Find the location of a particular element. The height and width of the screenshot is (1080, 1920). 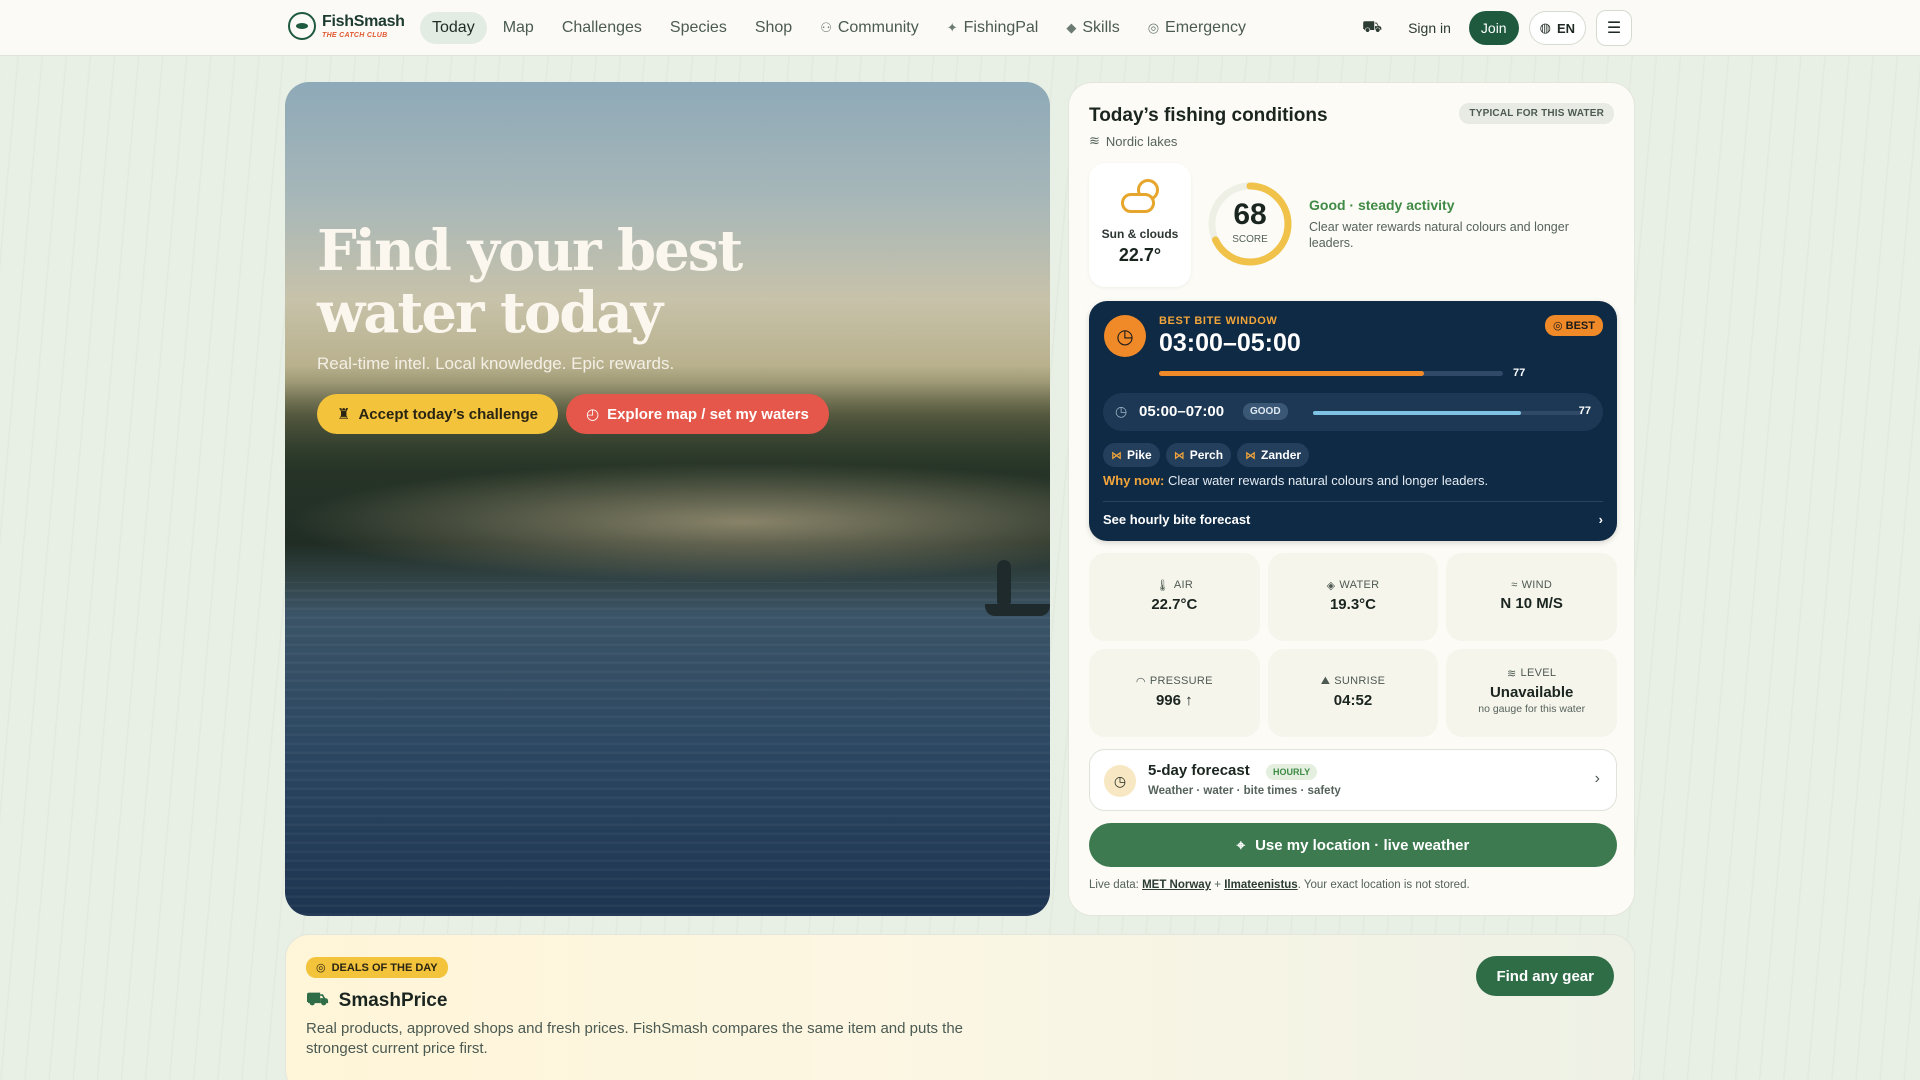

basket-icon: ⛟ is located at coordinates (1372, 28).